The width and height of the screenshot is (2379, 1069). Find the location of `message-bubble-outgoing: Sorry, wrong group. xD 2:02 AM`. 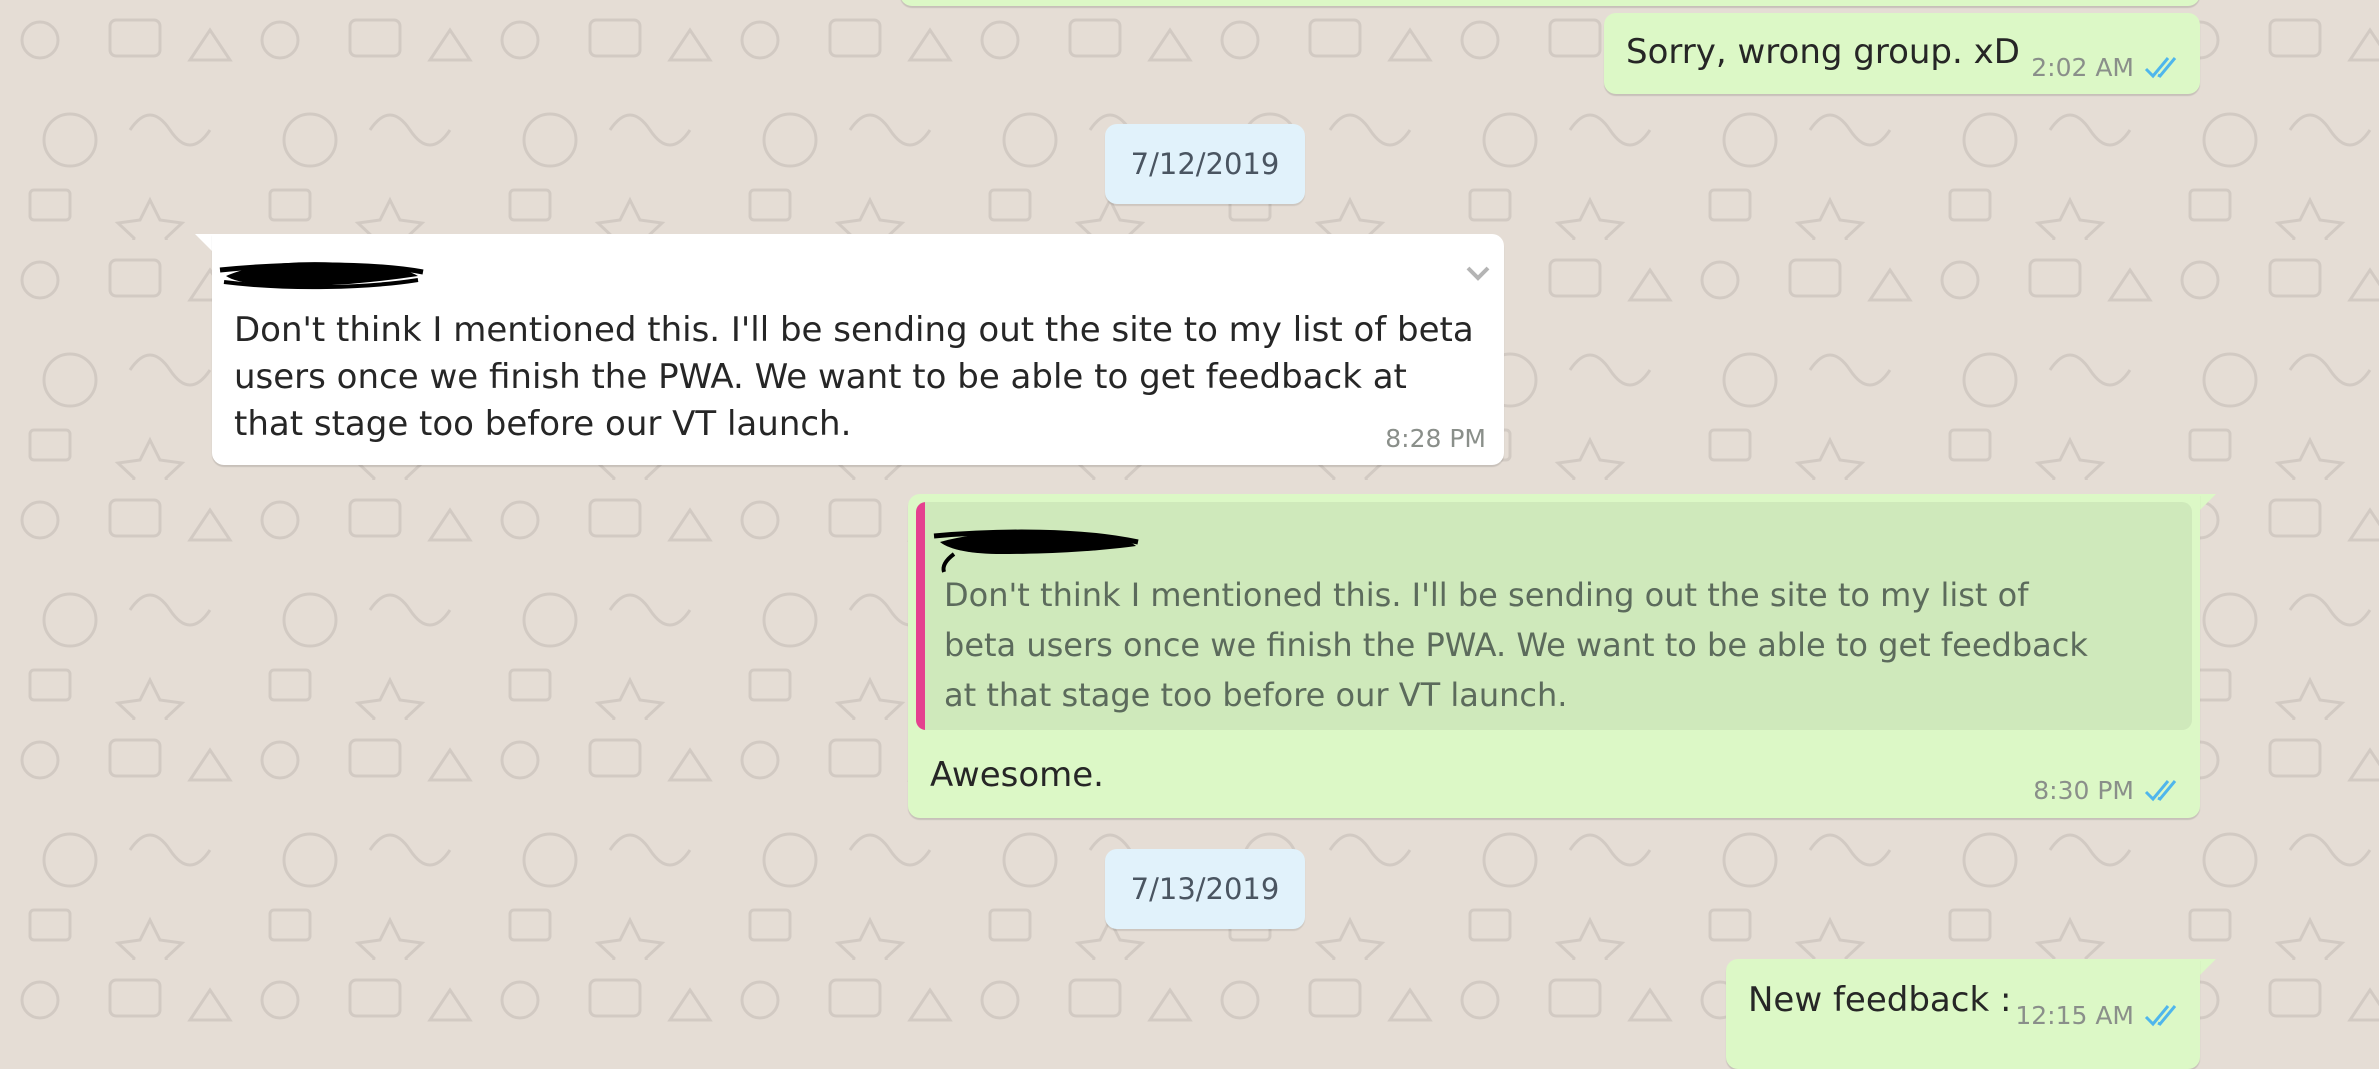

message-bubble-outgoing: Sorry, wrong group. xD 2:02 AM is located at coordinates (1902, 53).